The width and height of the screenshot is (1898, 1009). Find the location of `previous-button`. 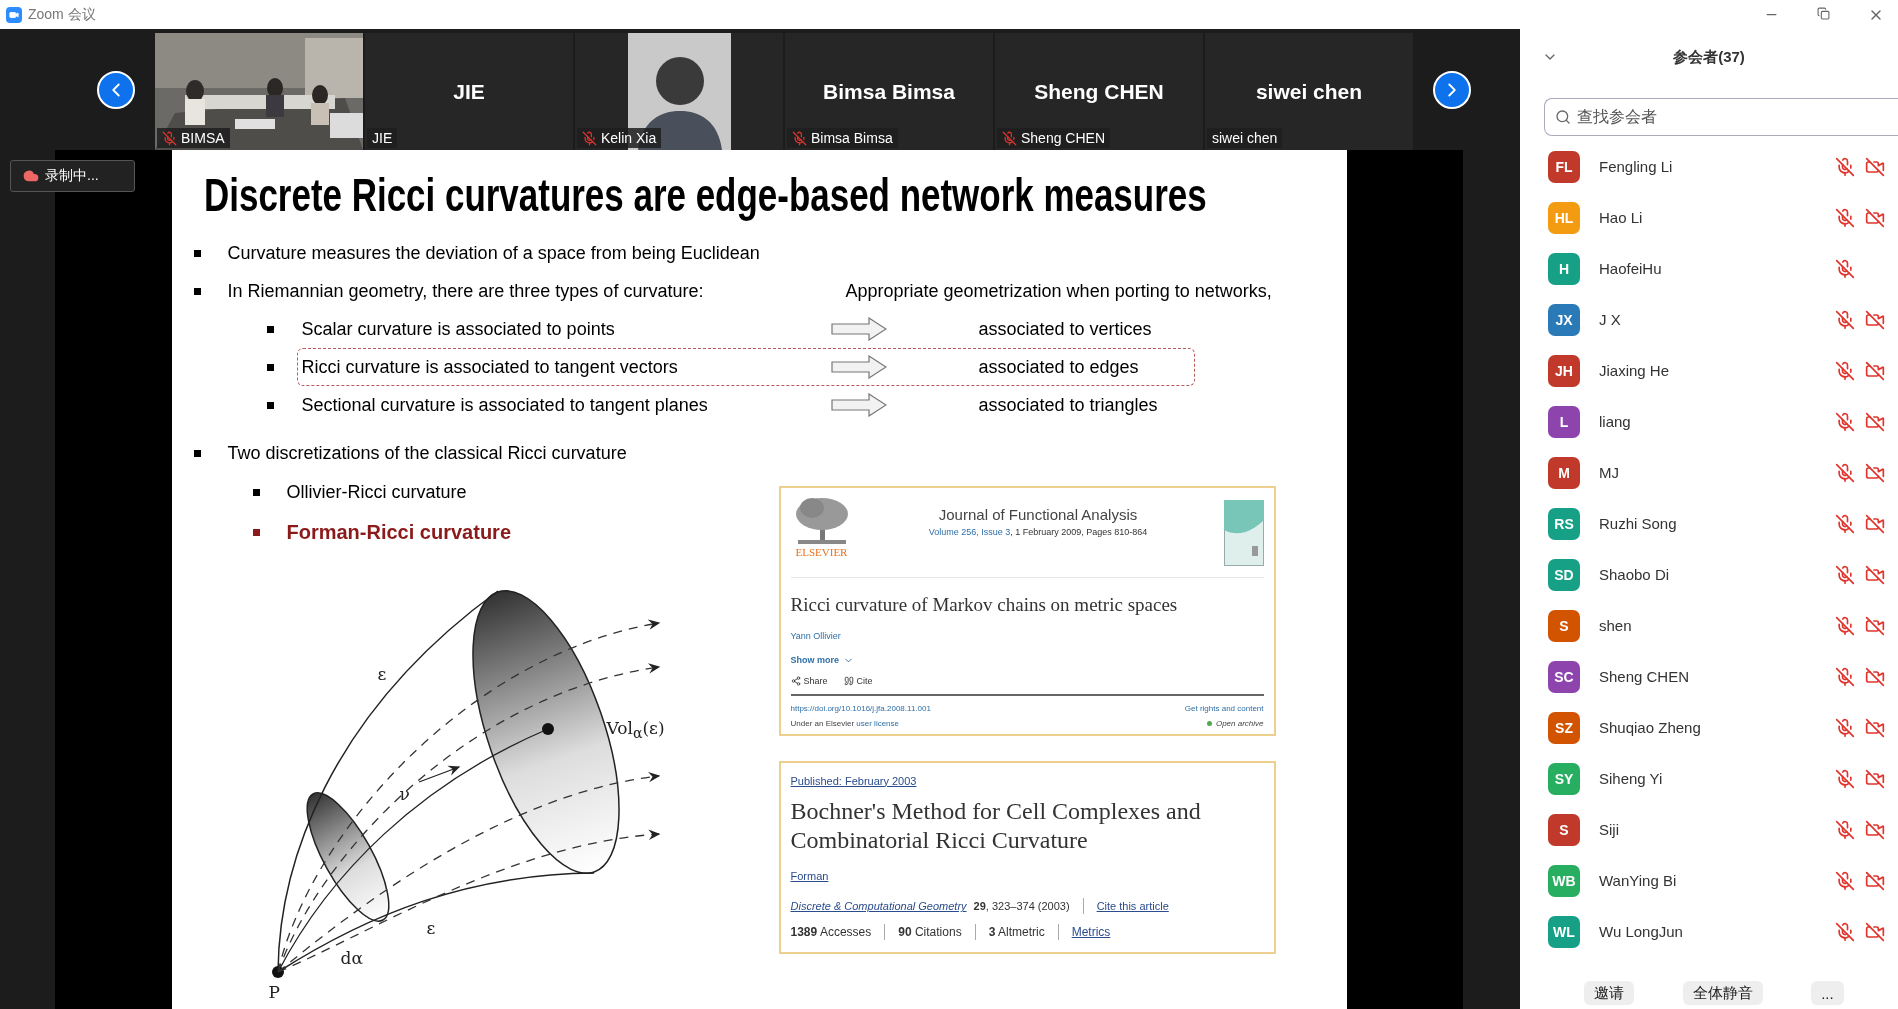

previous-button is located at coordinates (116, 89).